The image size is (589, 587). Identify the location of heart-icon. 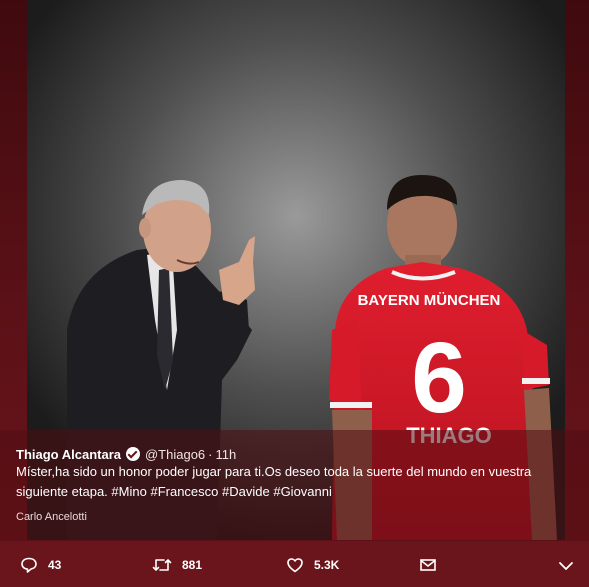
(295, 565).